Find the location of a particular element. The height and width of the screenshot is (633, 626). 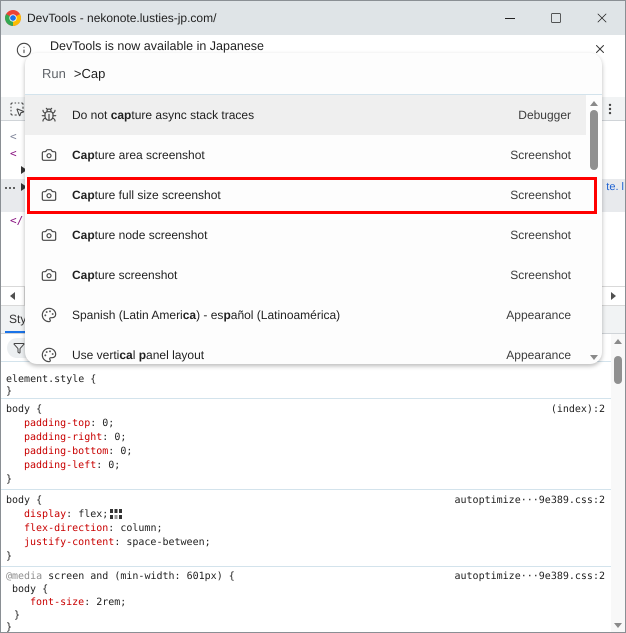

css-property: padding-bottom is located at coordinates (66, 451).